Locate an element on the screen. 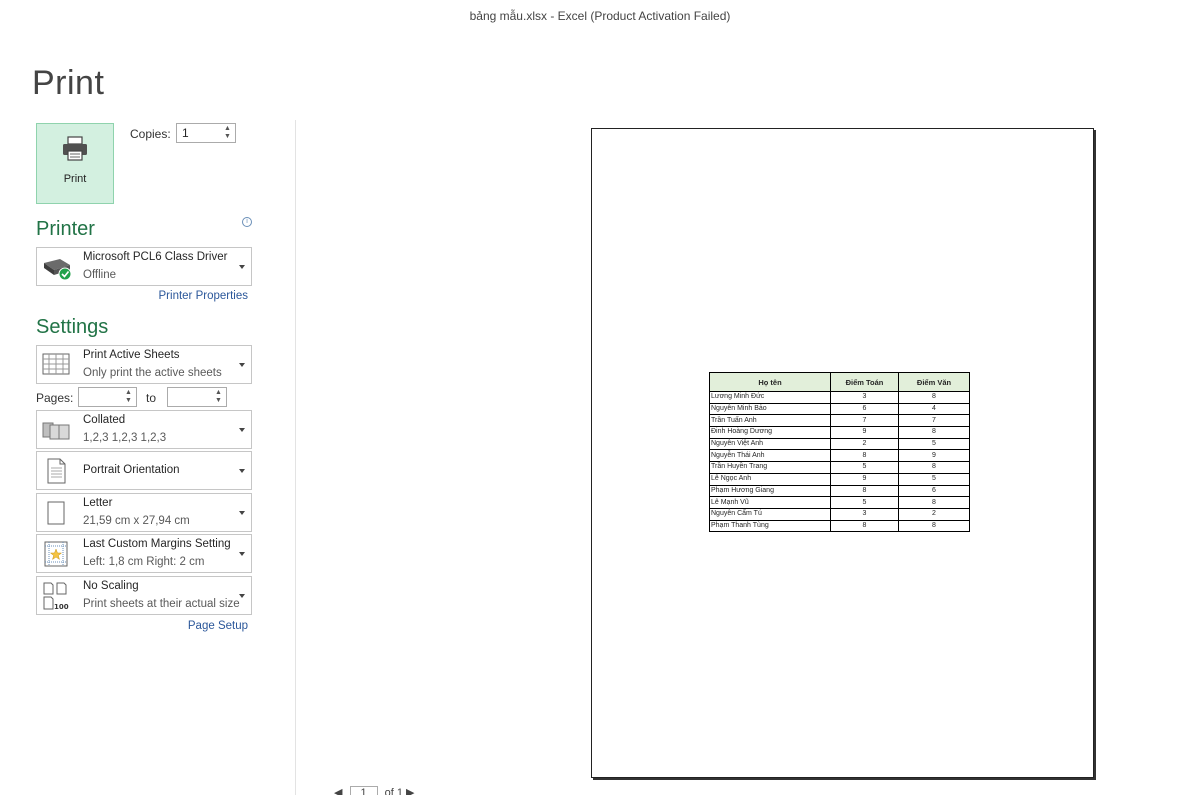 The height and width of the screenshot is (795, 1200). printer-properties-link: Printer Properties is located at coordinates (203, 296).